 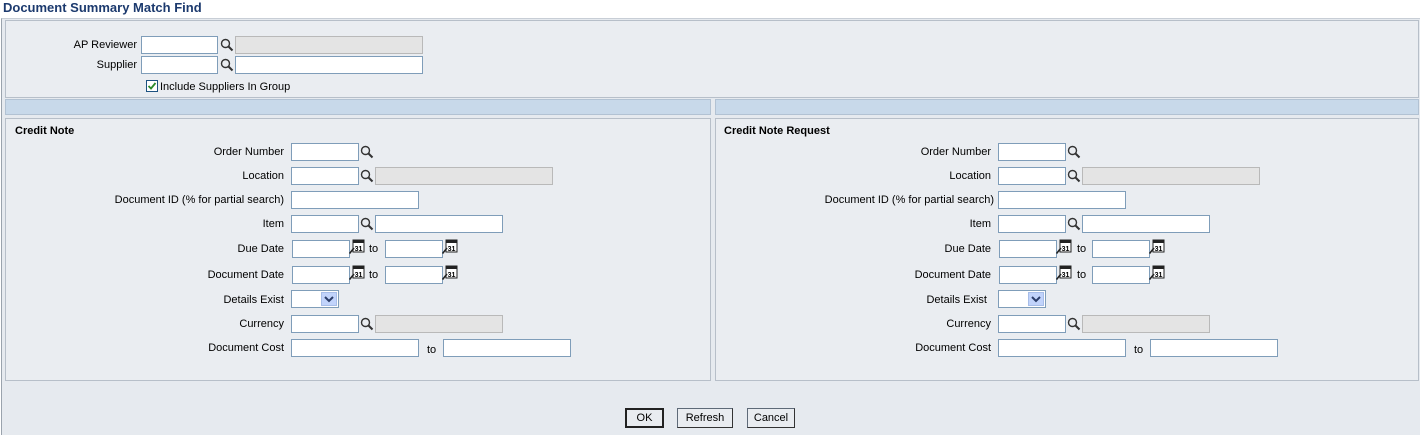 What do you see at coordinates (1121, 275) in the screenshot?
I see `cnr-document-date-to-input` at bounding box center [1121, 275].